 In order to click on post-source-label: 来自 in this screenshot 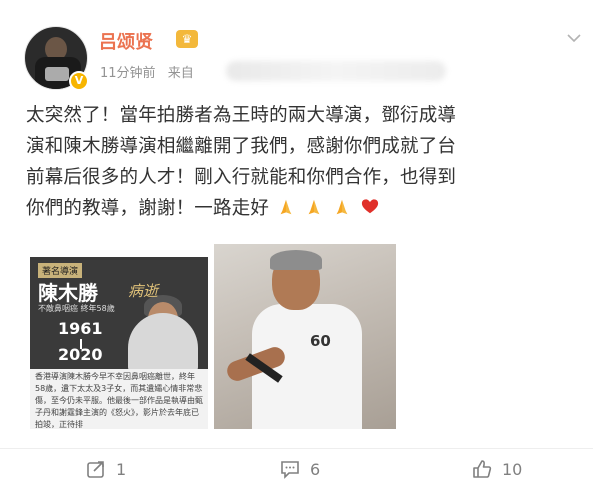, I will do `click(180, 73)`.